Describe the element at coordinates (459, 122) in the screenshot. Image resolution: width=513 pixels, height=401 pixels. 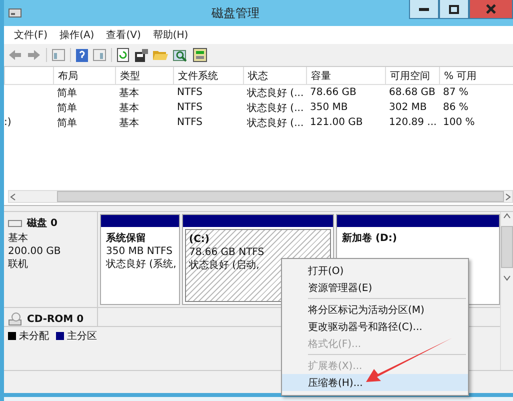
I see `table-cell: 100 %` at that location.